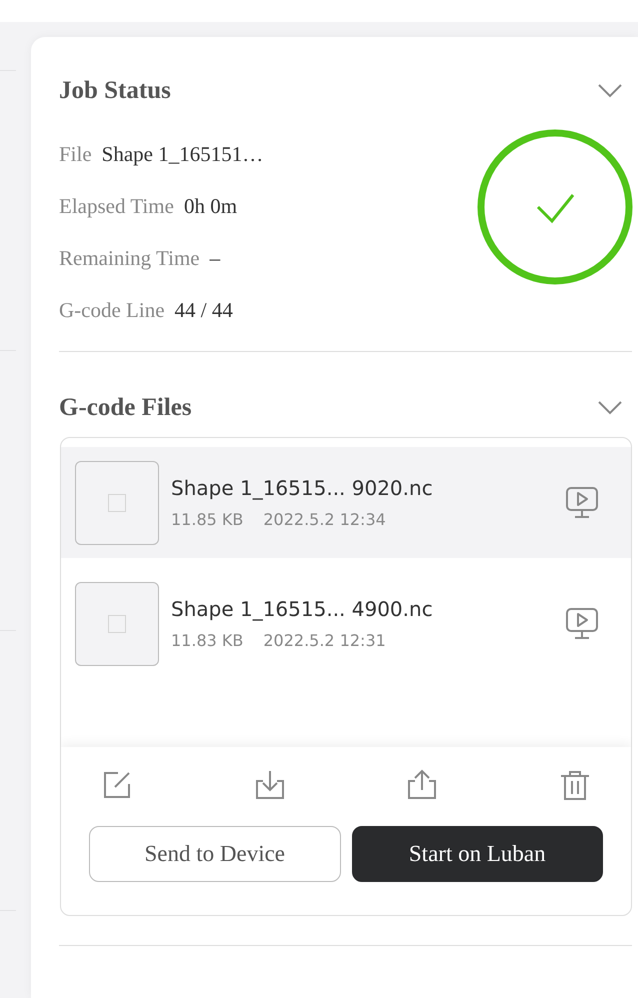 Image resolution: width=638 pixels, height=998 pixels. Describe the element at coordinates (302, 609) in the screenshot. I see `file-name: Shape 1_16515... 4900.nc` at that location.